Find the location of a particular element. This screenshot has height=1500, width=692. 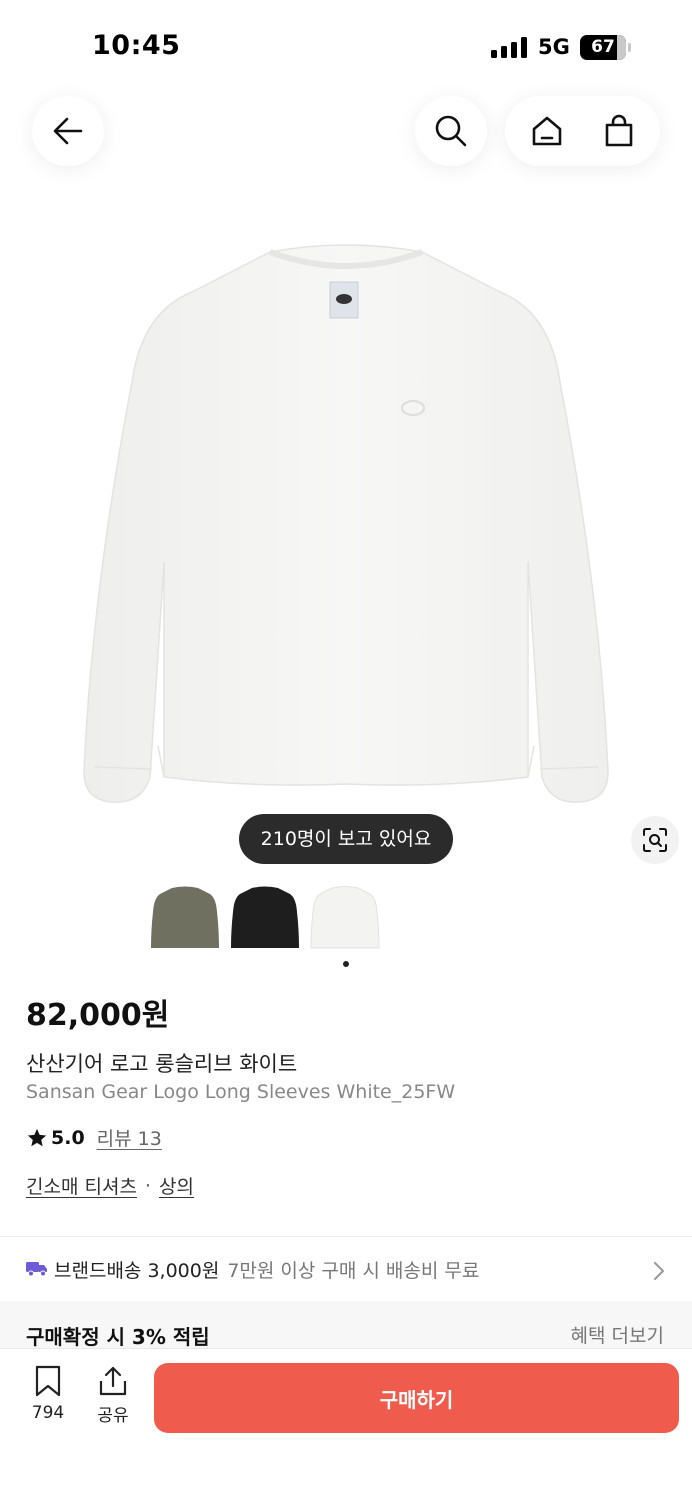

arrow-left-icon is located at coordinates (68, 131).